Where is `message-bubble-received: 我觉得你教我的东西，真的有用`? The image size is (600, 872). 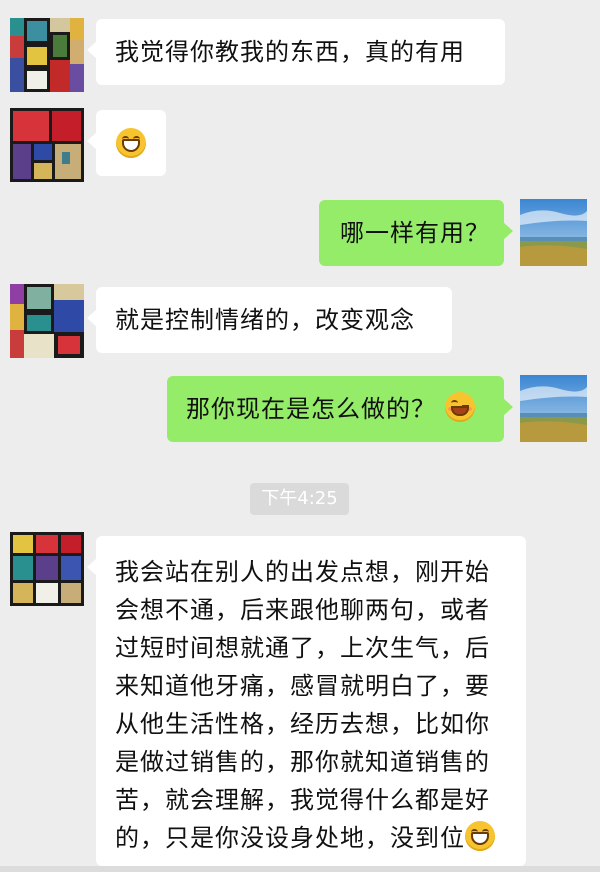 message-bubble-received: 我觉得你教我的东西，真的有用 is located at coordinates (296, 52).